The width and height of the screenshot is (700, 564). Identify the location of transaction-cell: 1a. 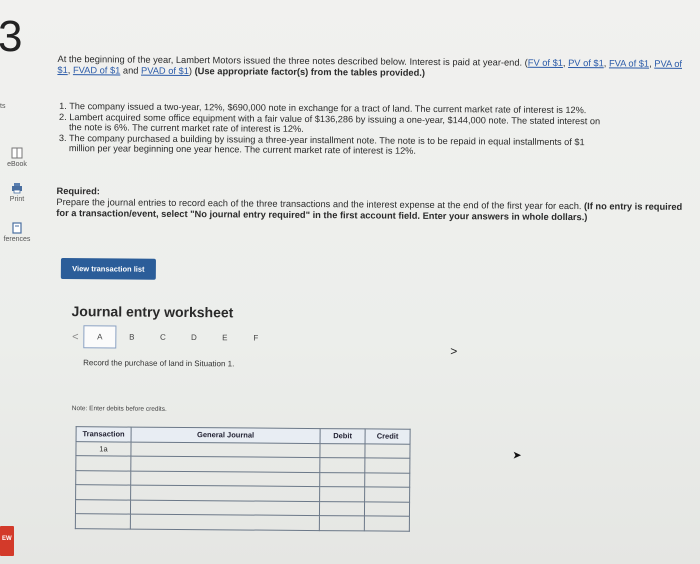
(103, 449).